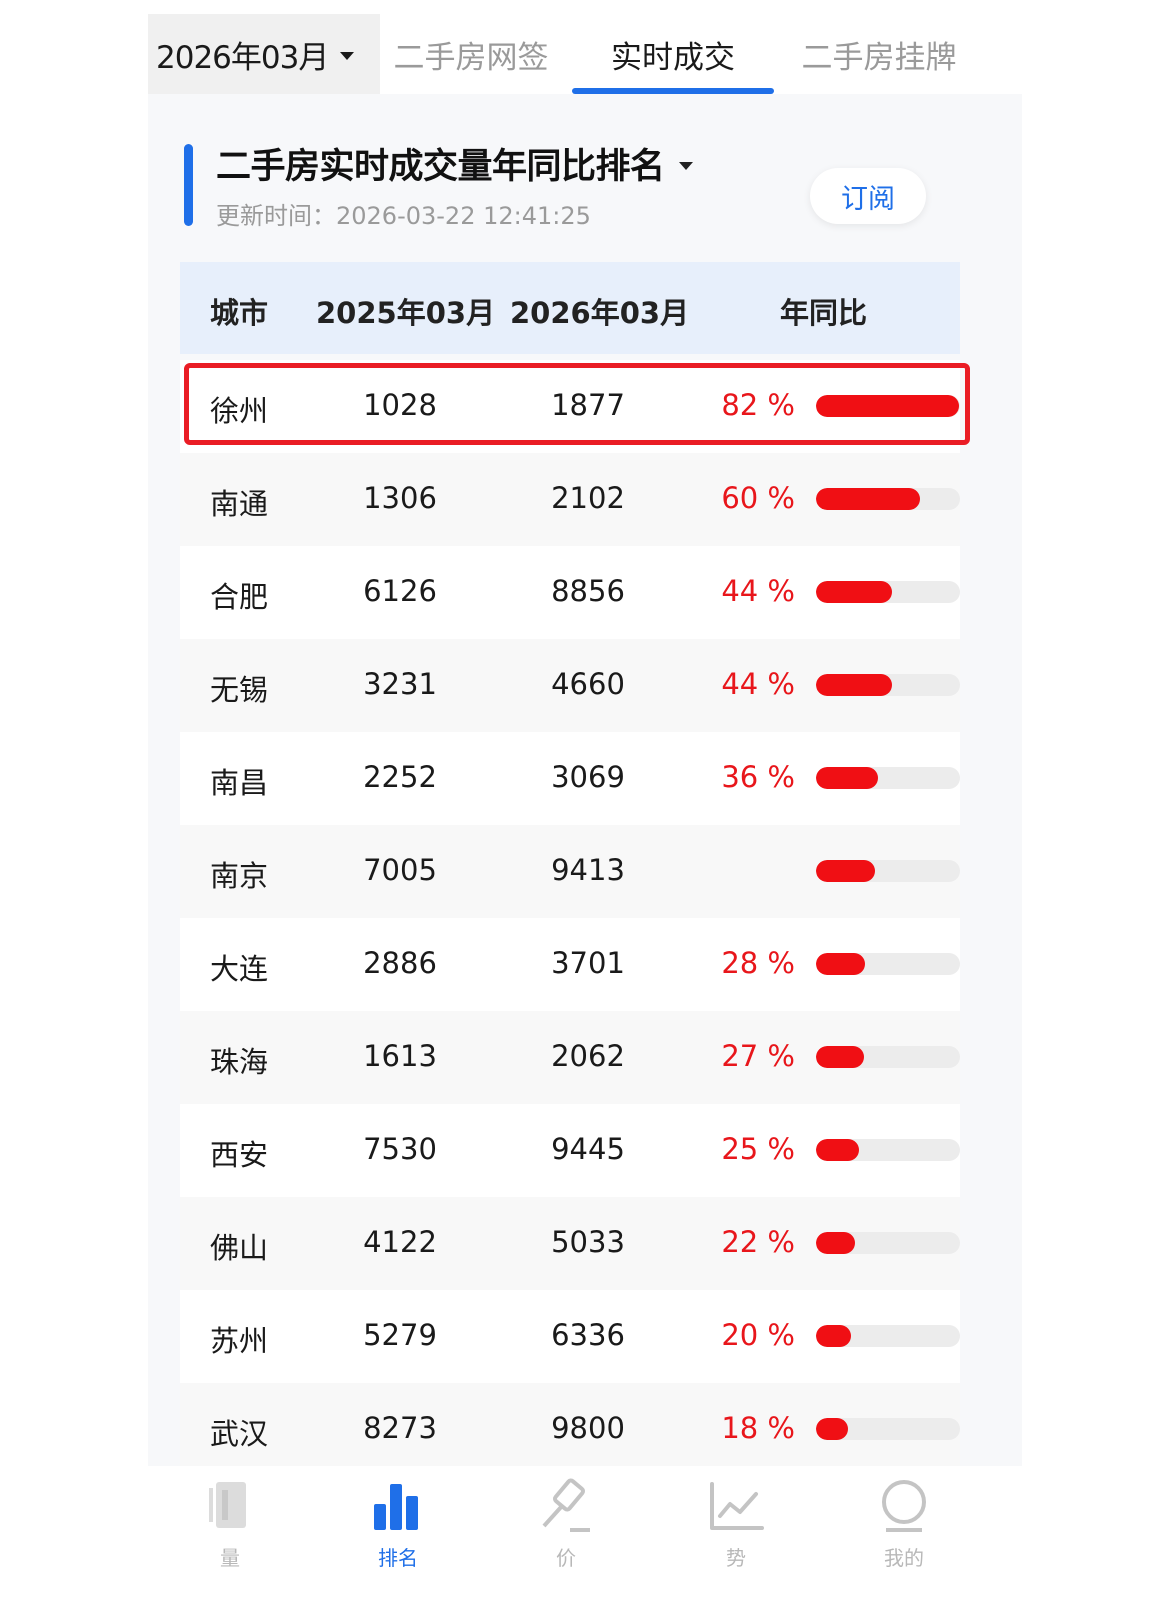 This screenshot has width=1170, height=1612. What do you see at coordinates (758, 963) in the screenshot?
I see `yoy-percent: 28 %` at bounding box center [758, 963].